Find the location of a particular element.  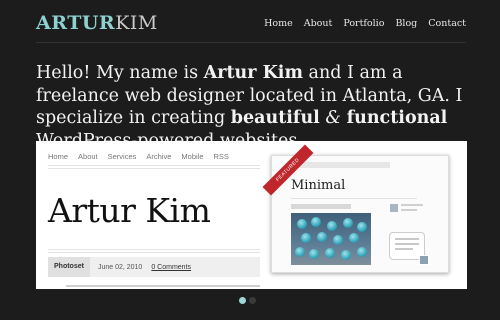

comment-bubble is located at coordinates (409, 248).